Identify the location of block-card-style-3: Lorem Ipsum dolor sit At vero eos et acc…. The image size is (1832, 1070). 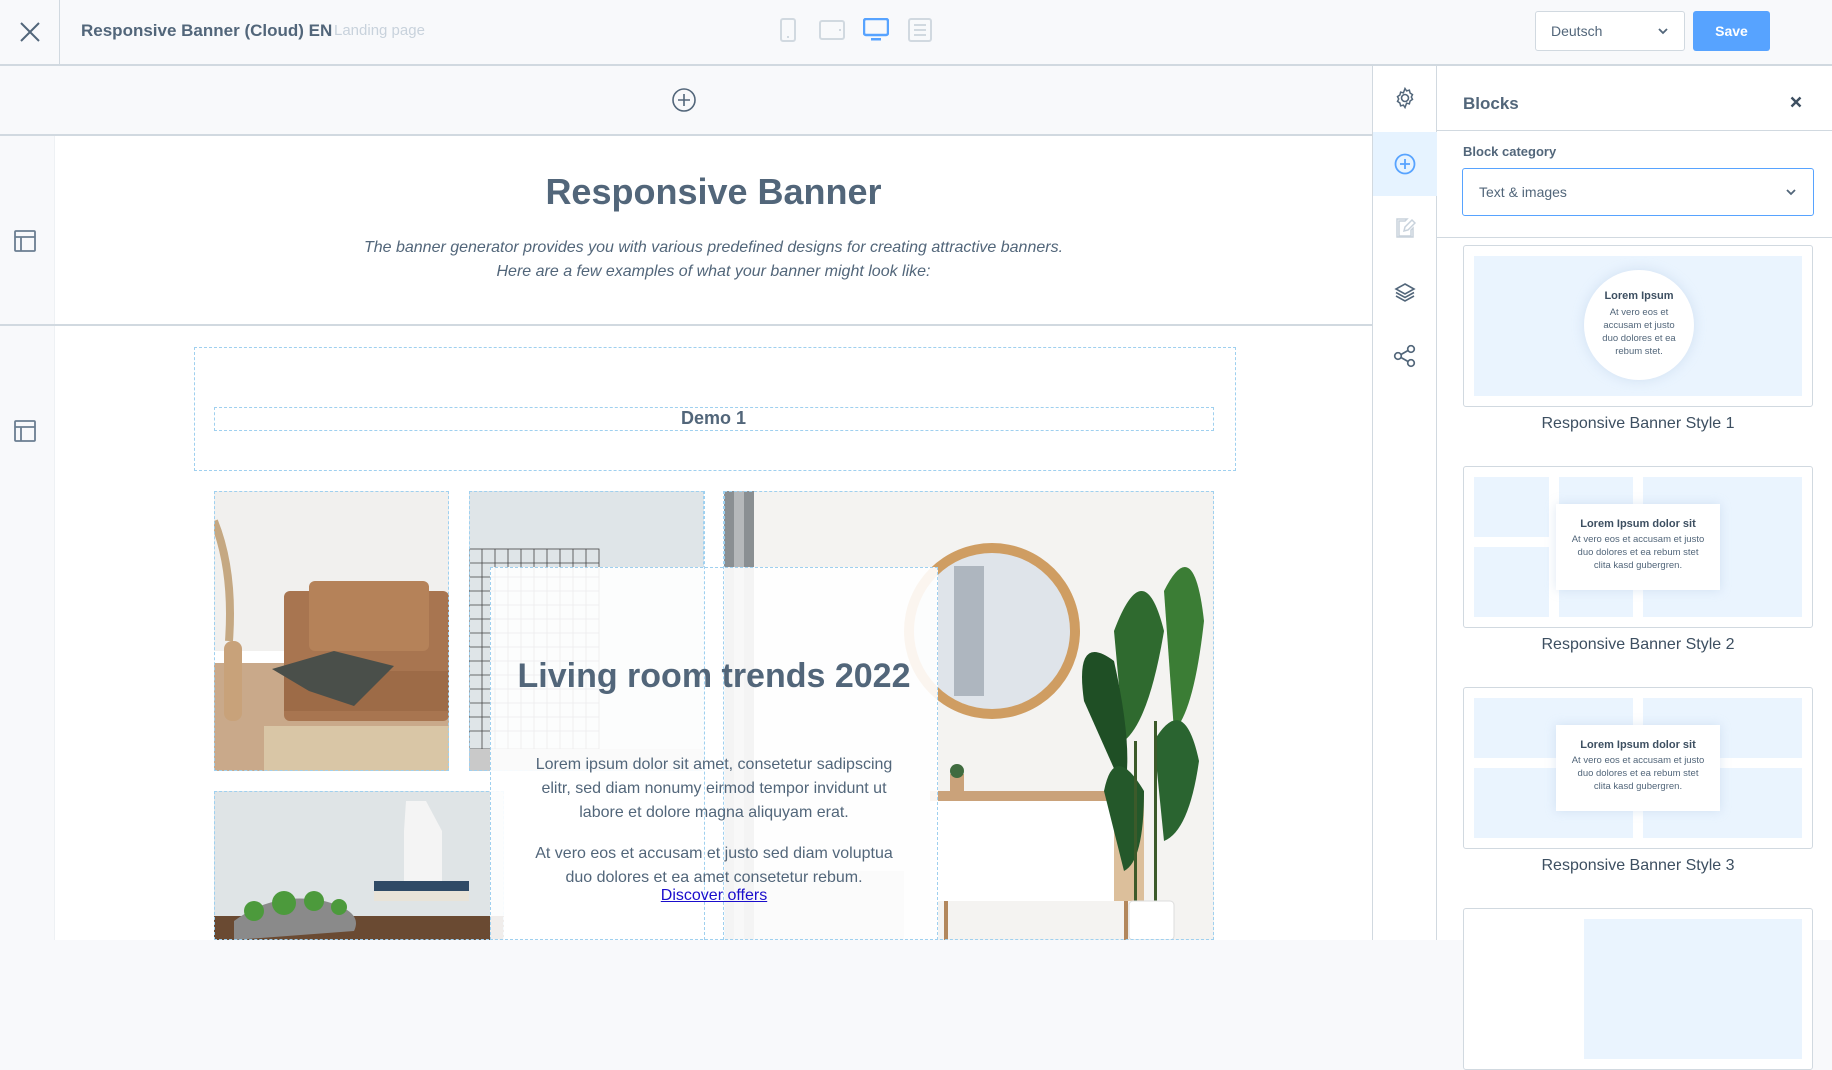
(1638, 768).